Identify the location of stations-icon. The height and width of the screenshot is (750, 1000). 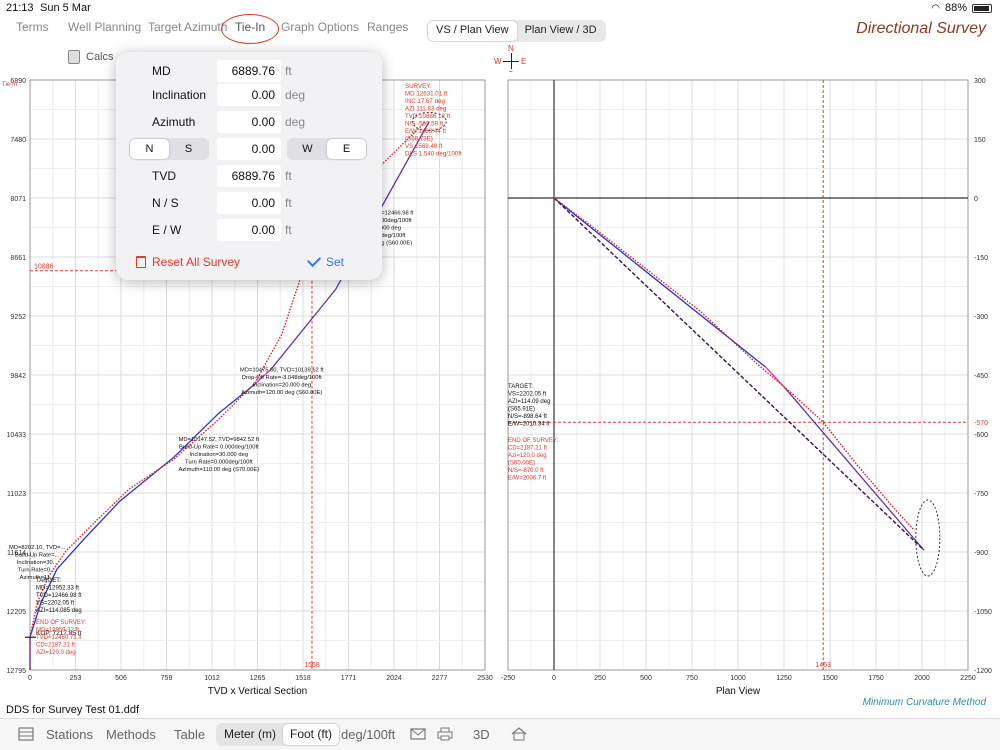
(26, 734).